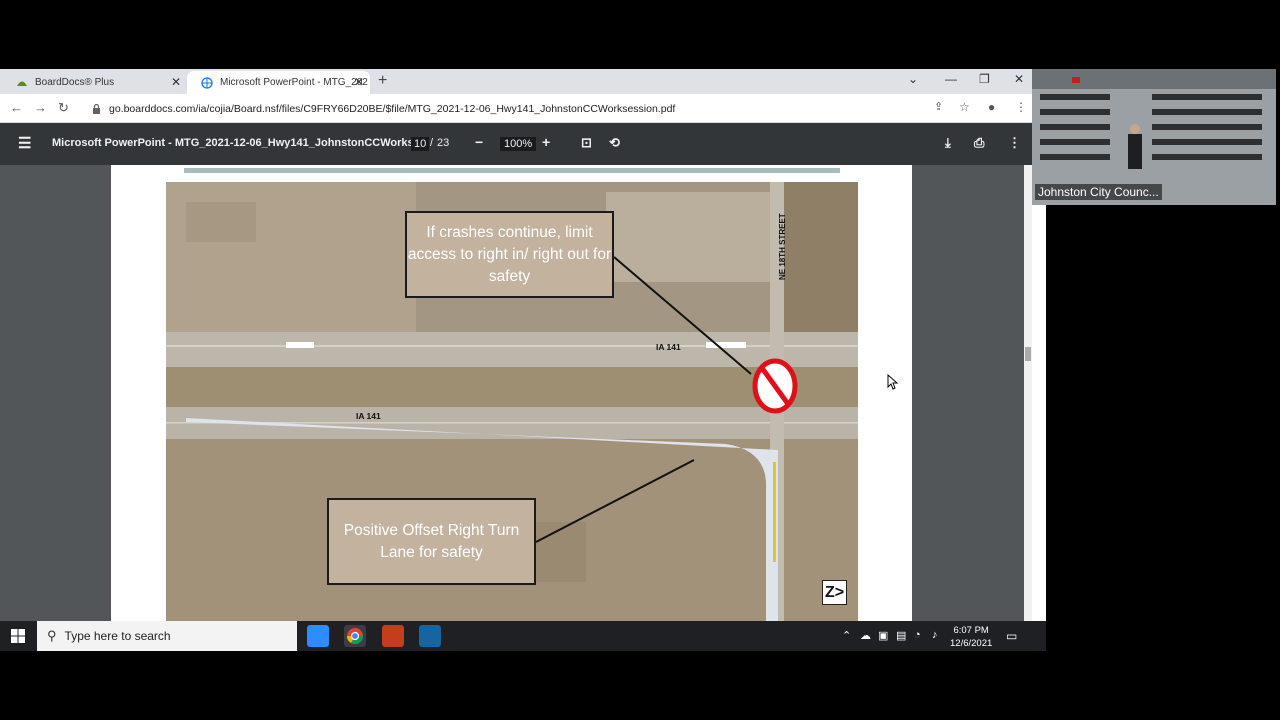 Image resolution: width=1280 pixels, height=720 pixels. What do you see at coordinates (22, 83) in the screenshot?
I see `boarddocs-favicon-icon` at bounding box center [22, 83].